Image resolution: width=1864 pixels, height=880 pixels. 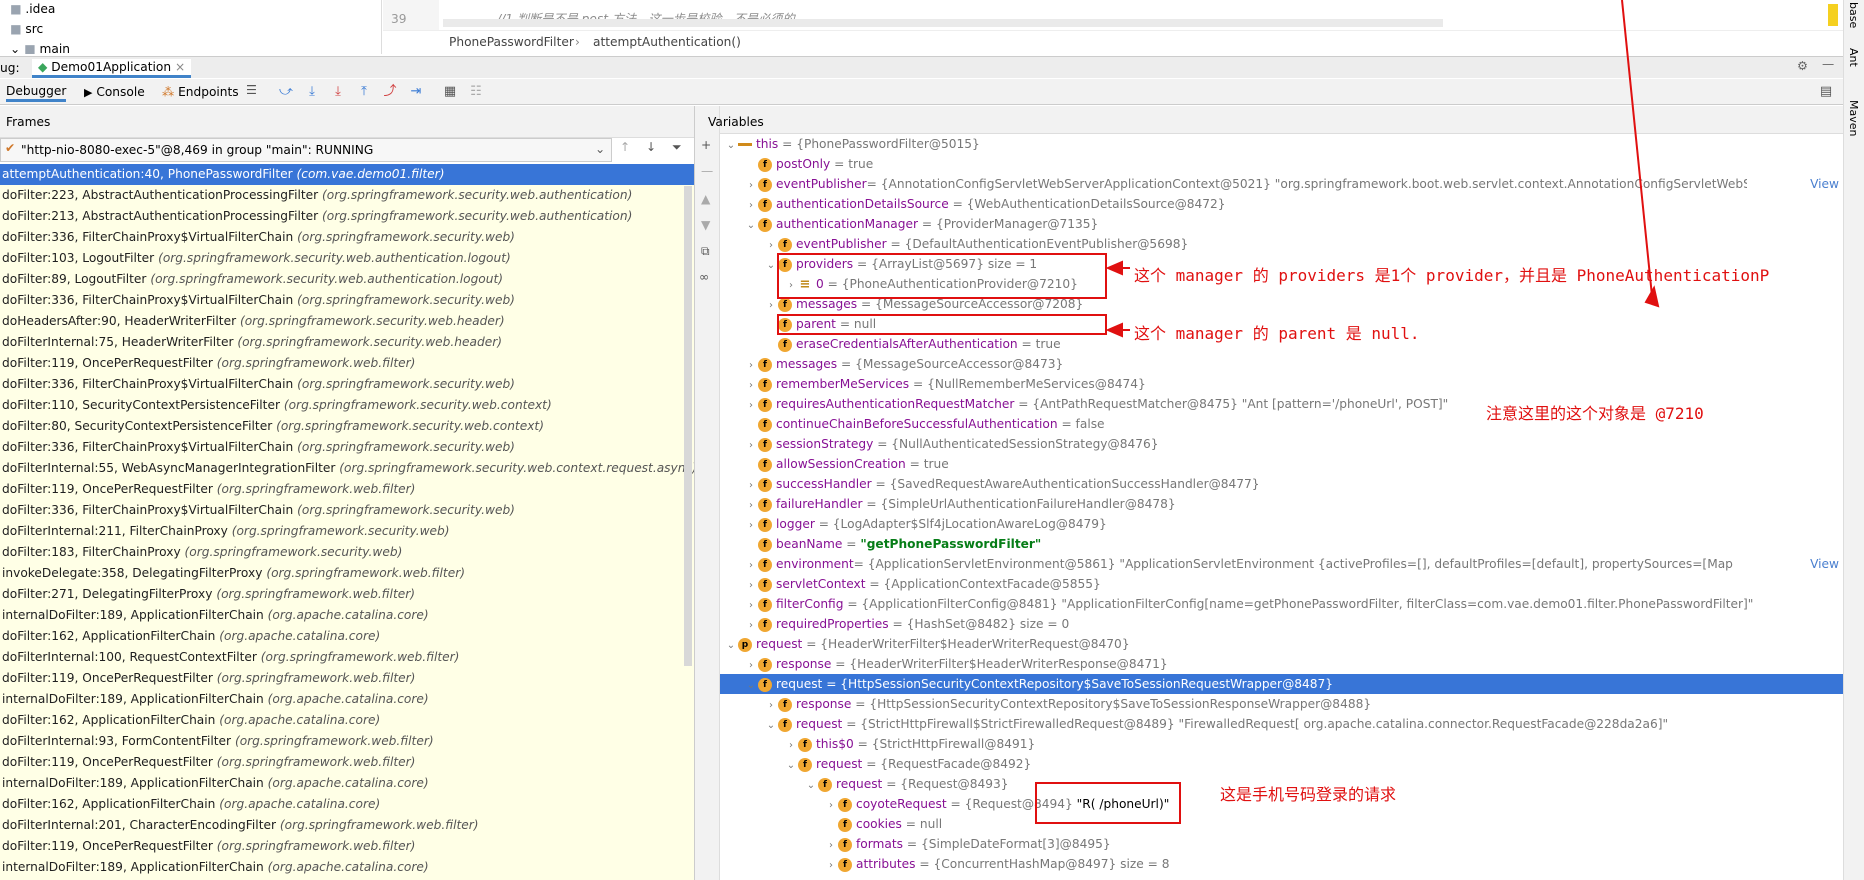 What do you see at coordinates (1382, 169) in the screenshot?
I see `annotation-arrows` at bounding box center [1382, 169].